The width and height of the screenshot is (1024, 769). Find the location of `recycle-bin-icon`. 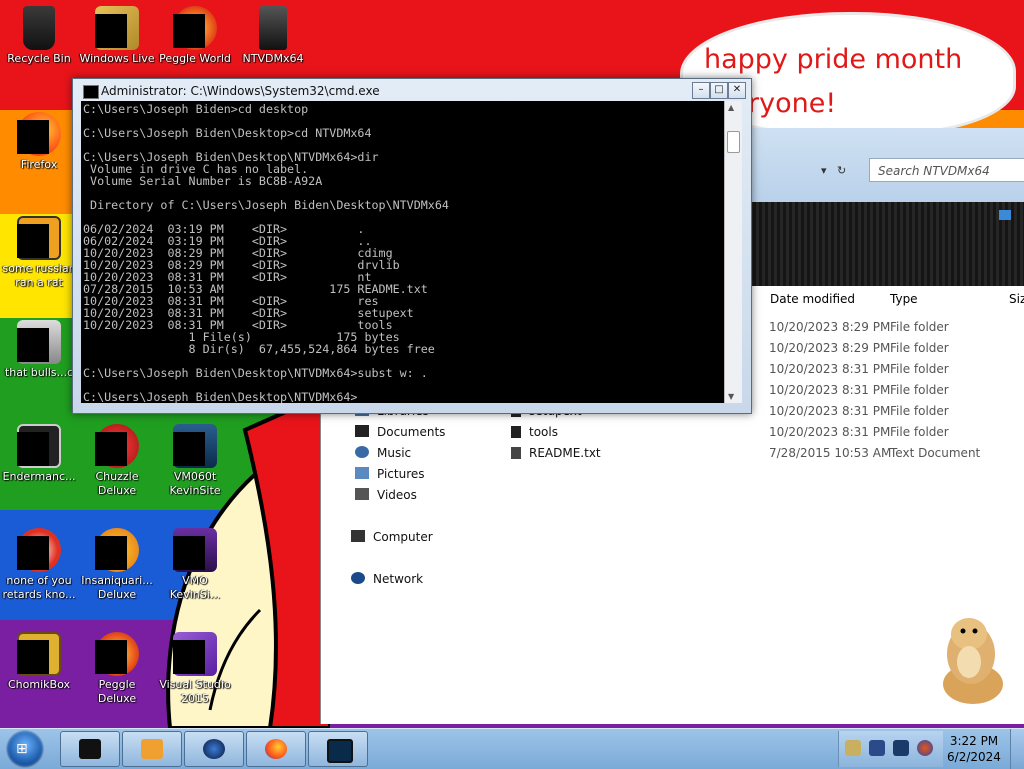

recycle-bin-icon is located at coordinates (39, 28).